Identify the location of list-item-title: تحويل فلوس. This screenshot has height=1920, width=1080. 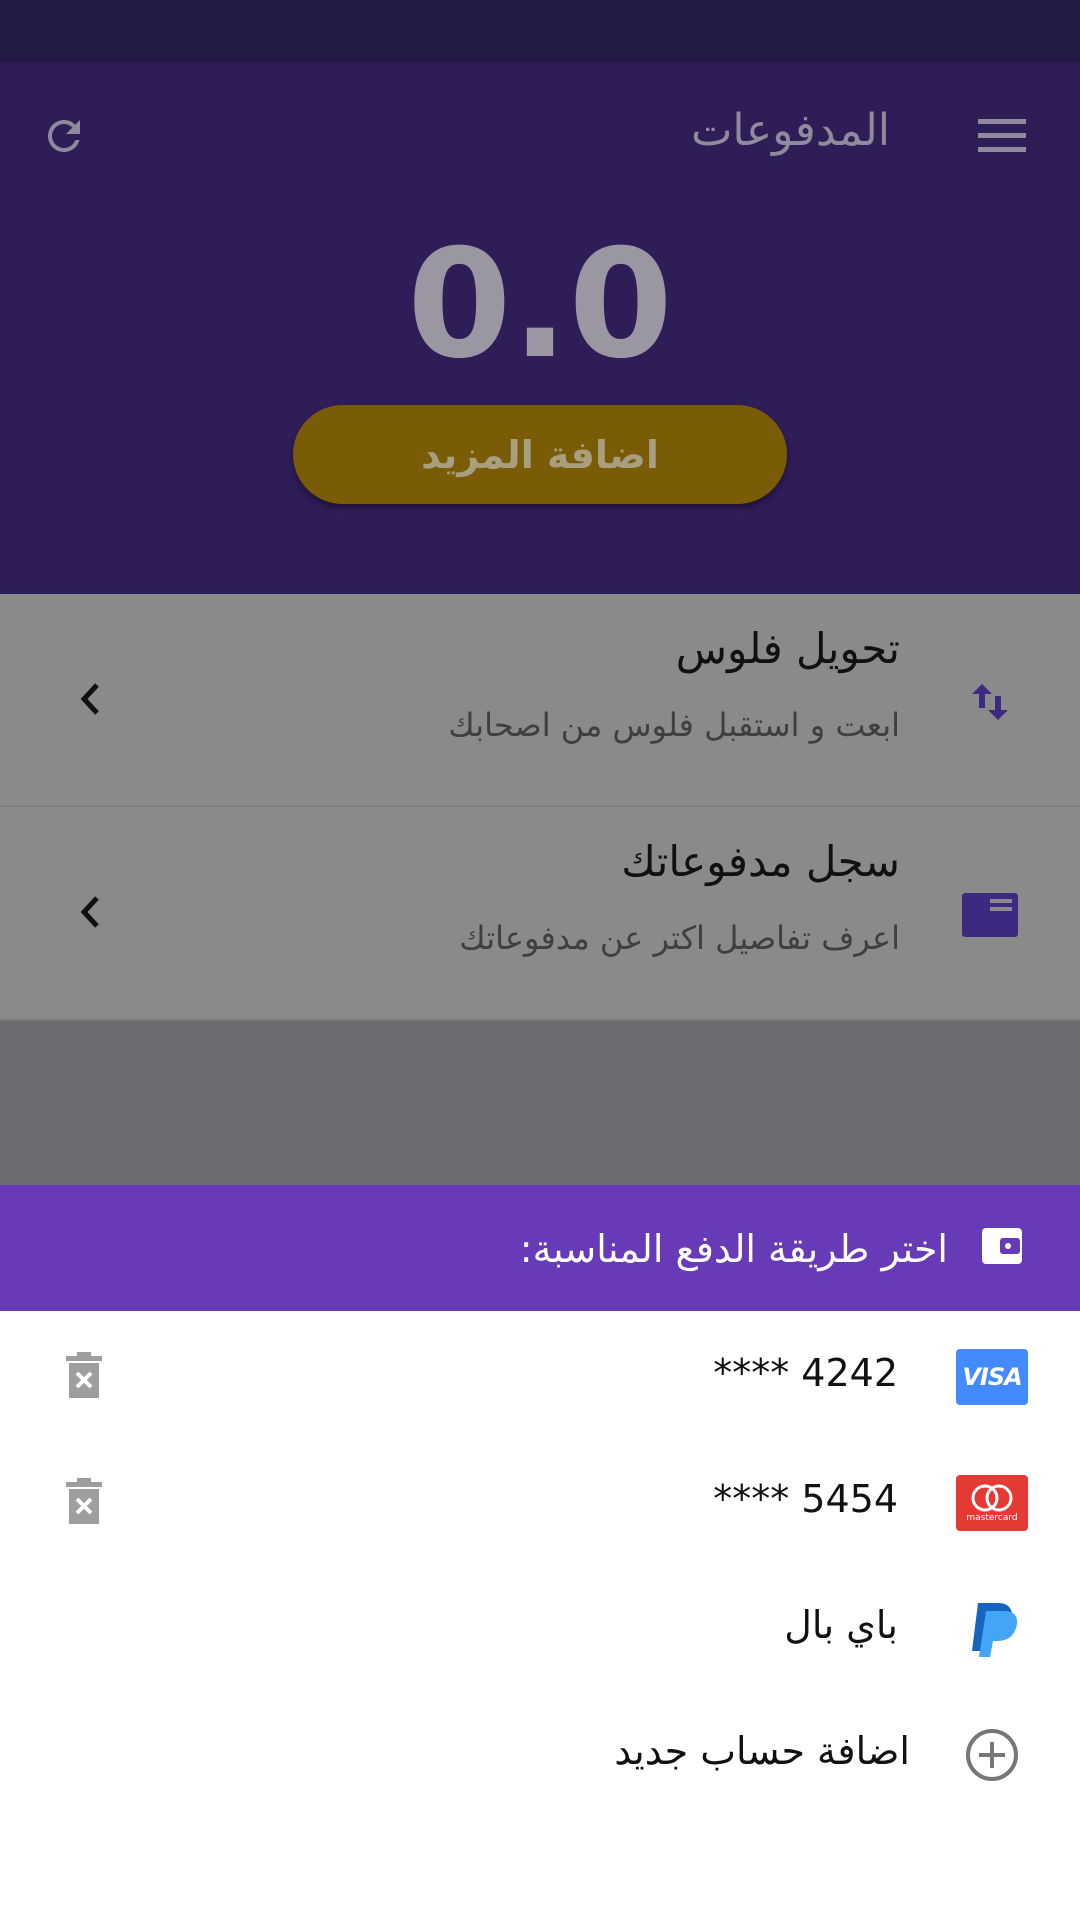
(787, 648).